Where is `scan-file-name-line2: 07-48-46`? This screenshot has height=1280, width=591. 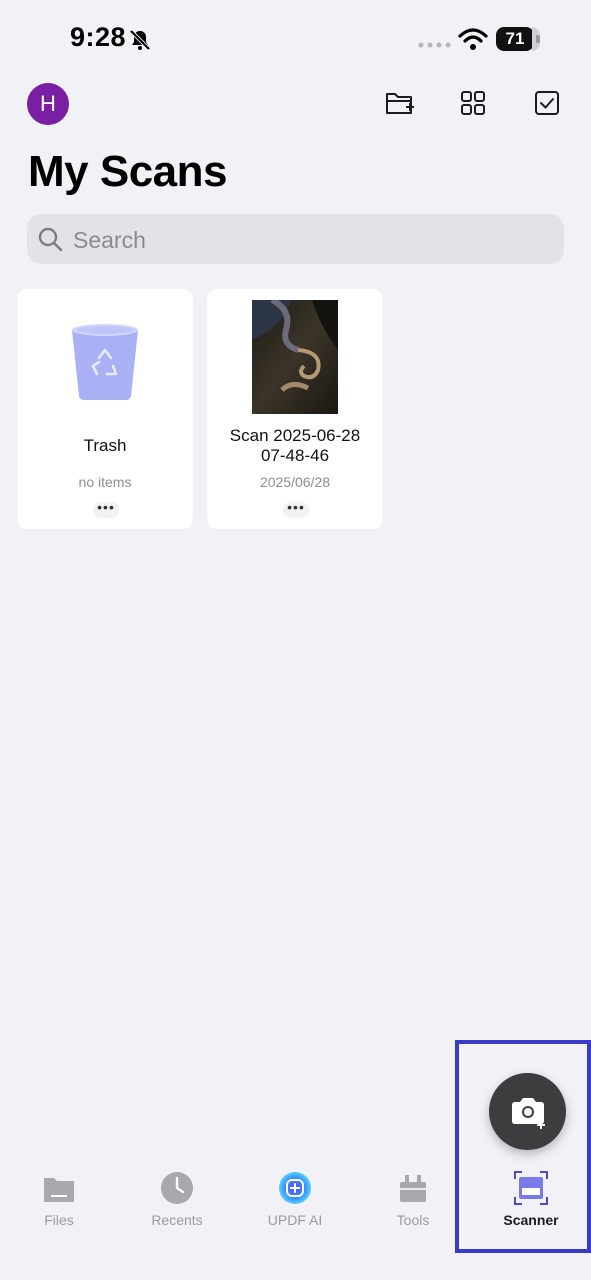 scan-file-name-line2: 07-48-46 is located at coordinates (295, 455).